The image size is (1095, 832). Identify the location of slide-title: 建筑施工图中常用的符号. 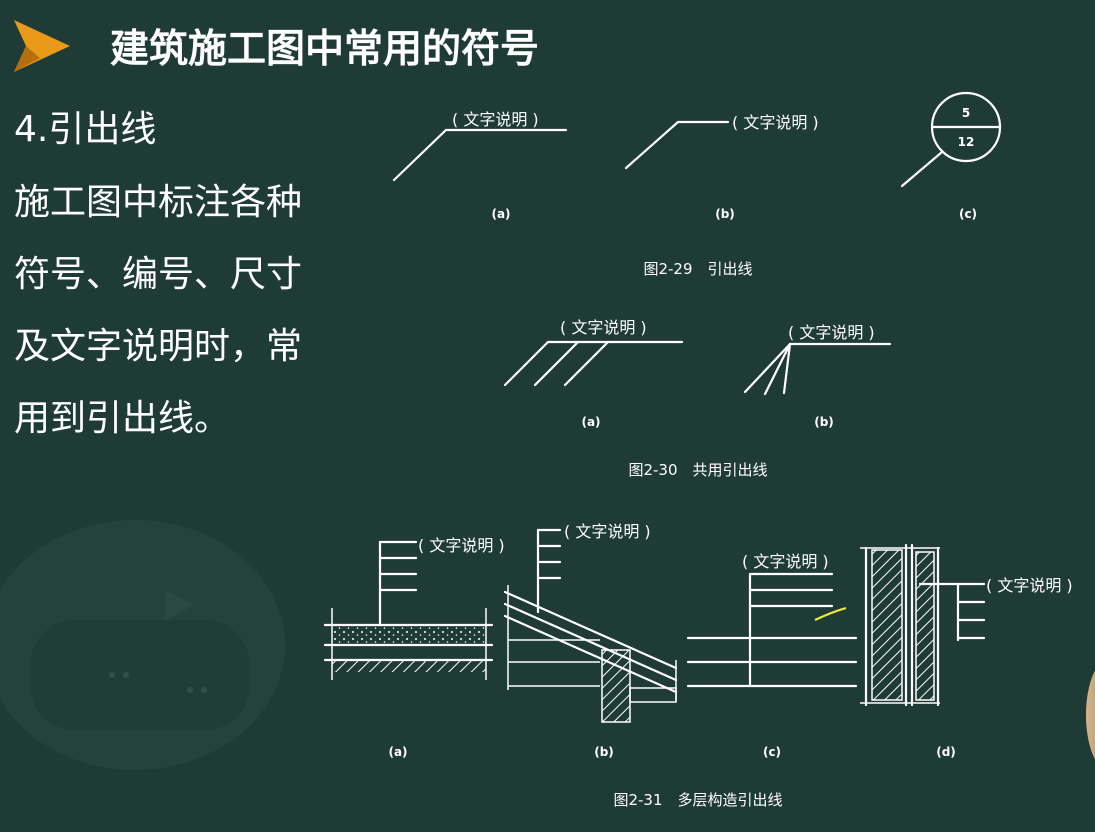
(324, 49).